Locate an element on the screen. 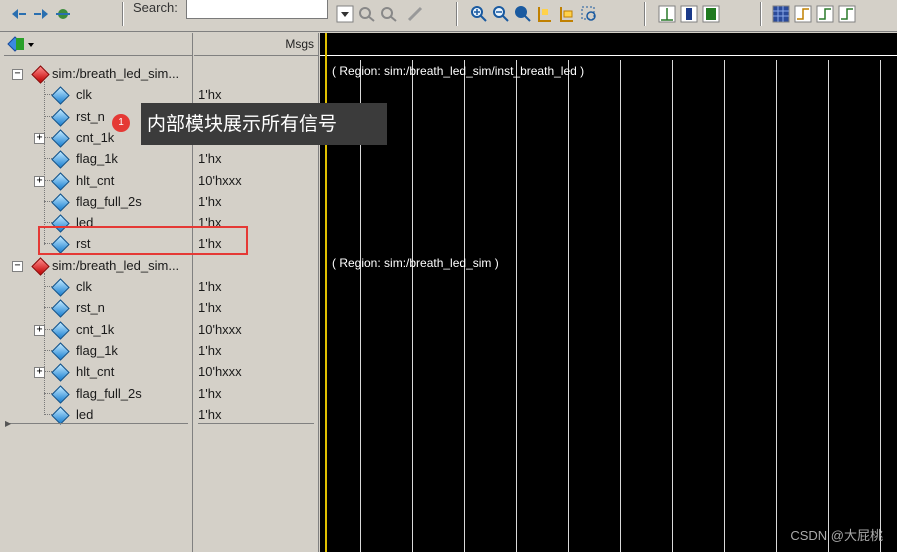  step-left-icon is located at coordinates (19, 14).